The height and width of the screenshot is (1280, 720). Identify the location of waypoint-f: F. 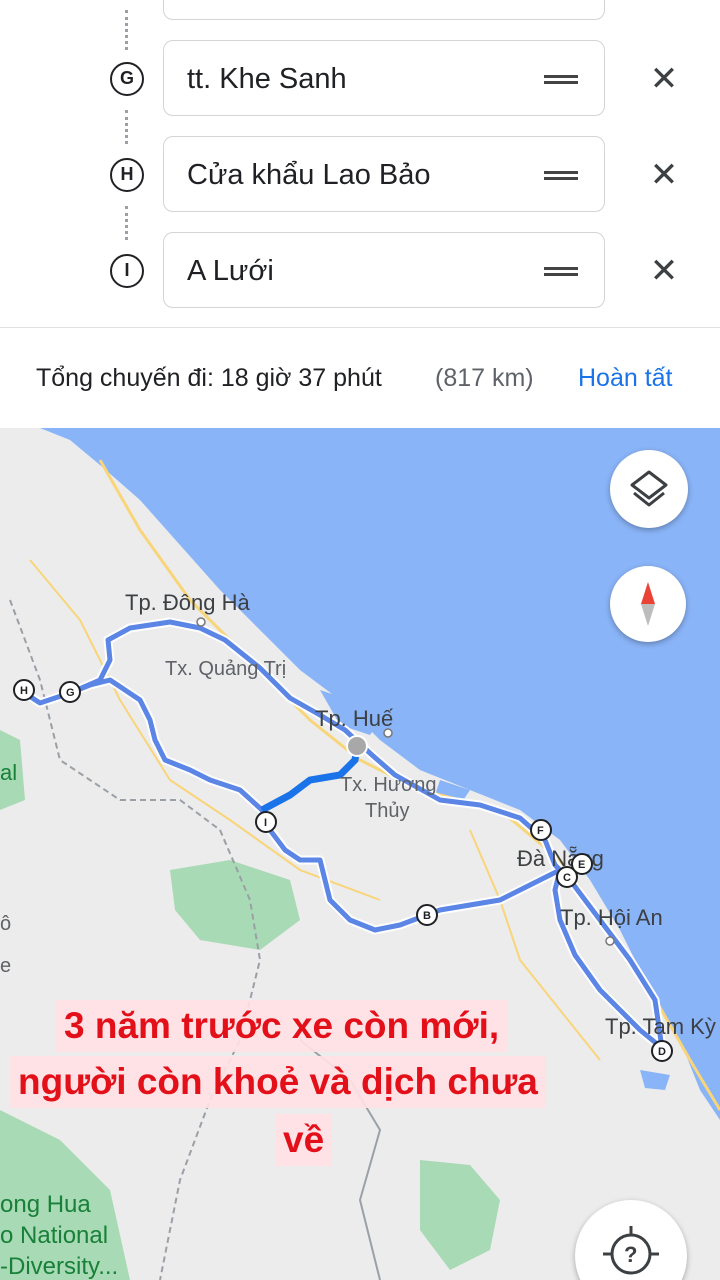
(541, 830).